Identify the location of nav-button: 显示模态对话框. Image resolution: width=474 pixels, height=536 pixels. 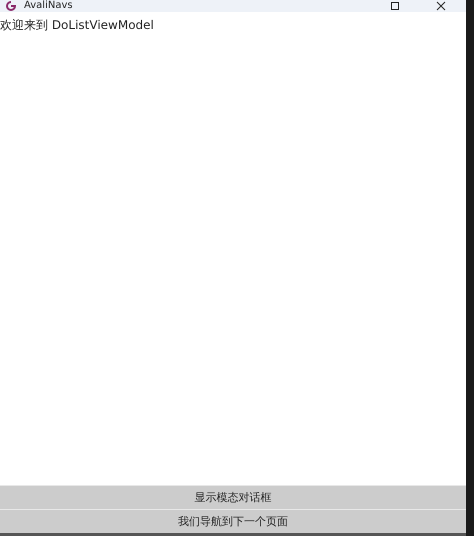
(233, 497).